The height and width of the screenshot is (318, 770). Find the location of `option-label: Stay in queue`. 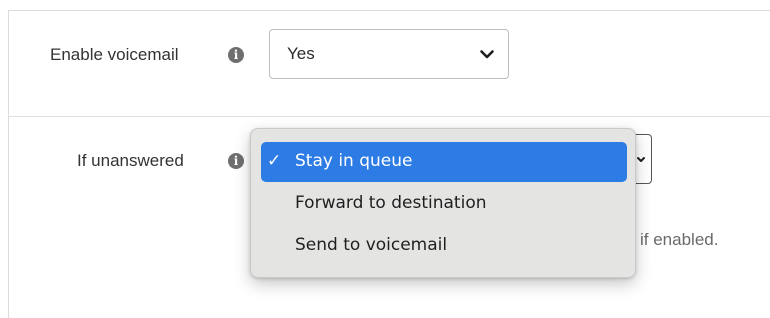

option-label: Stay in queue is located at coordinates (354, 161).